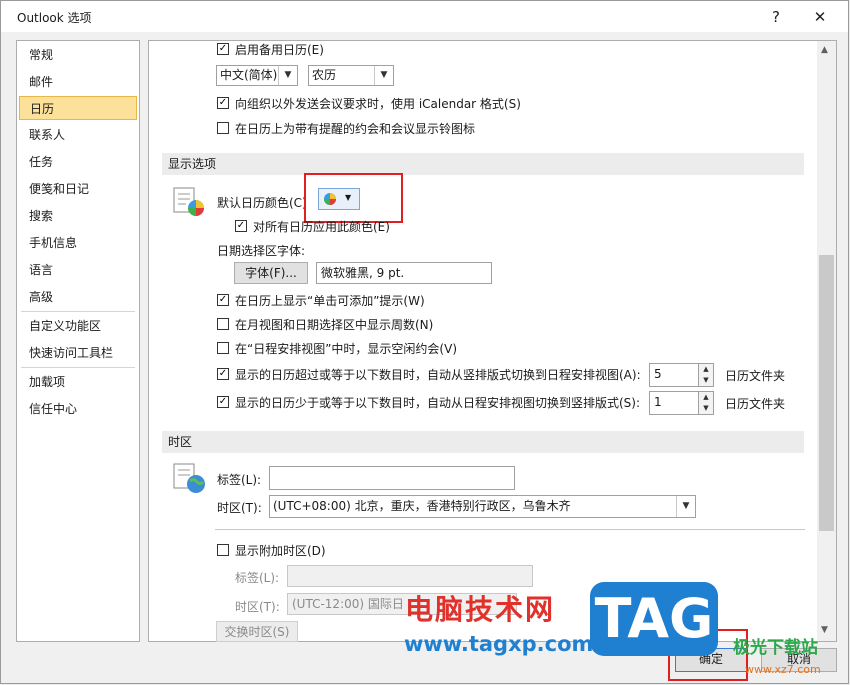 This screenshot has height=685, width=850. Describe the element at coordinates (78, 135) in the screenshot. I see `nav-item-contacts: 联系人` at that location.